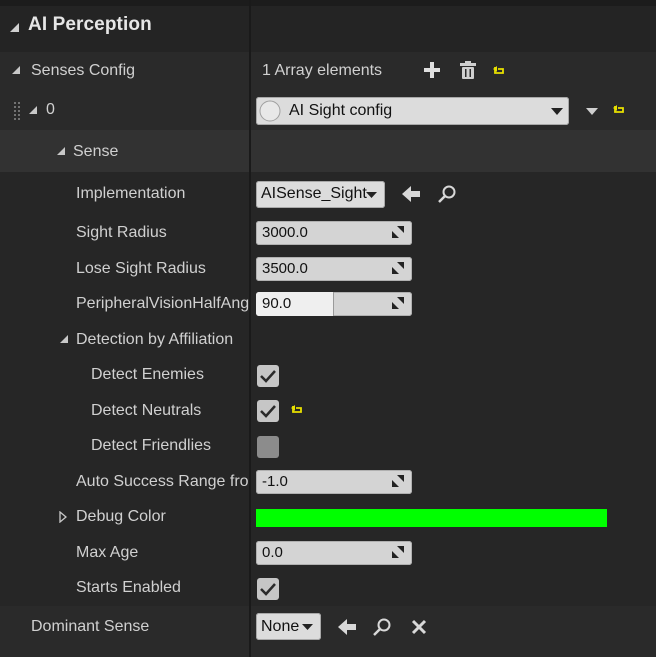 This screenshot has height=657, width=656. What do you see at coordinates (314, 193) in the screenshot?
I see `implementation-value: AISense_Sight` at bounding box center [314, 193].